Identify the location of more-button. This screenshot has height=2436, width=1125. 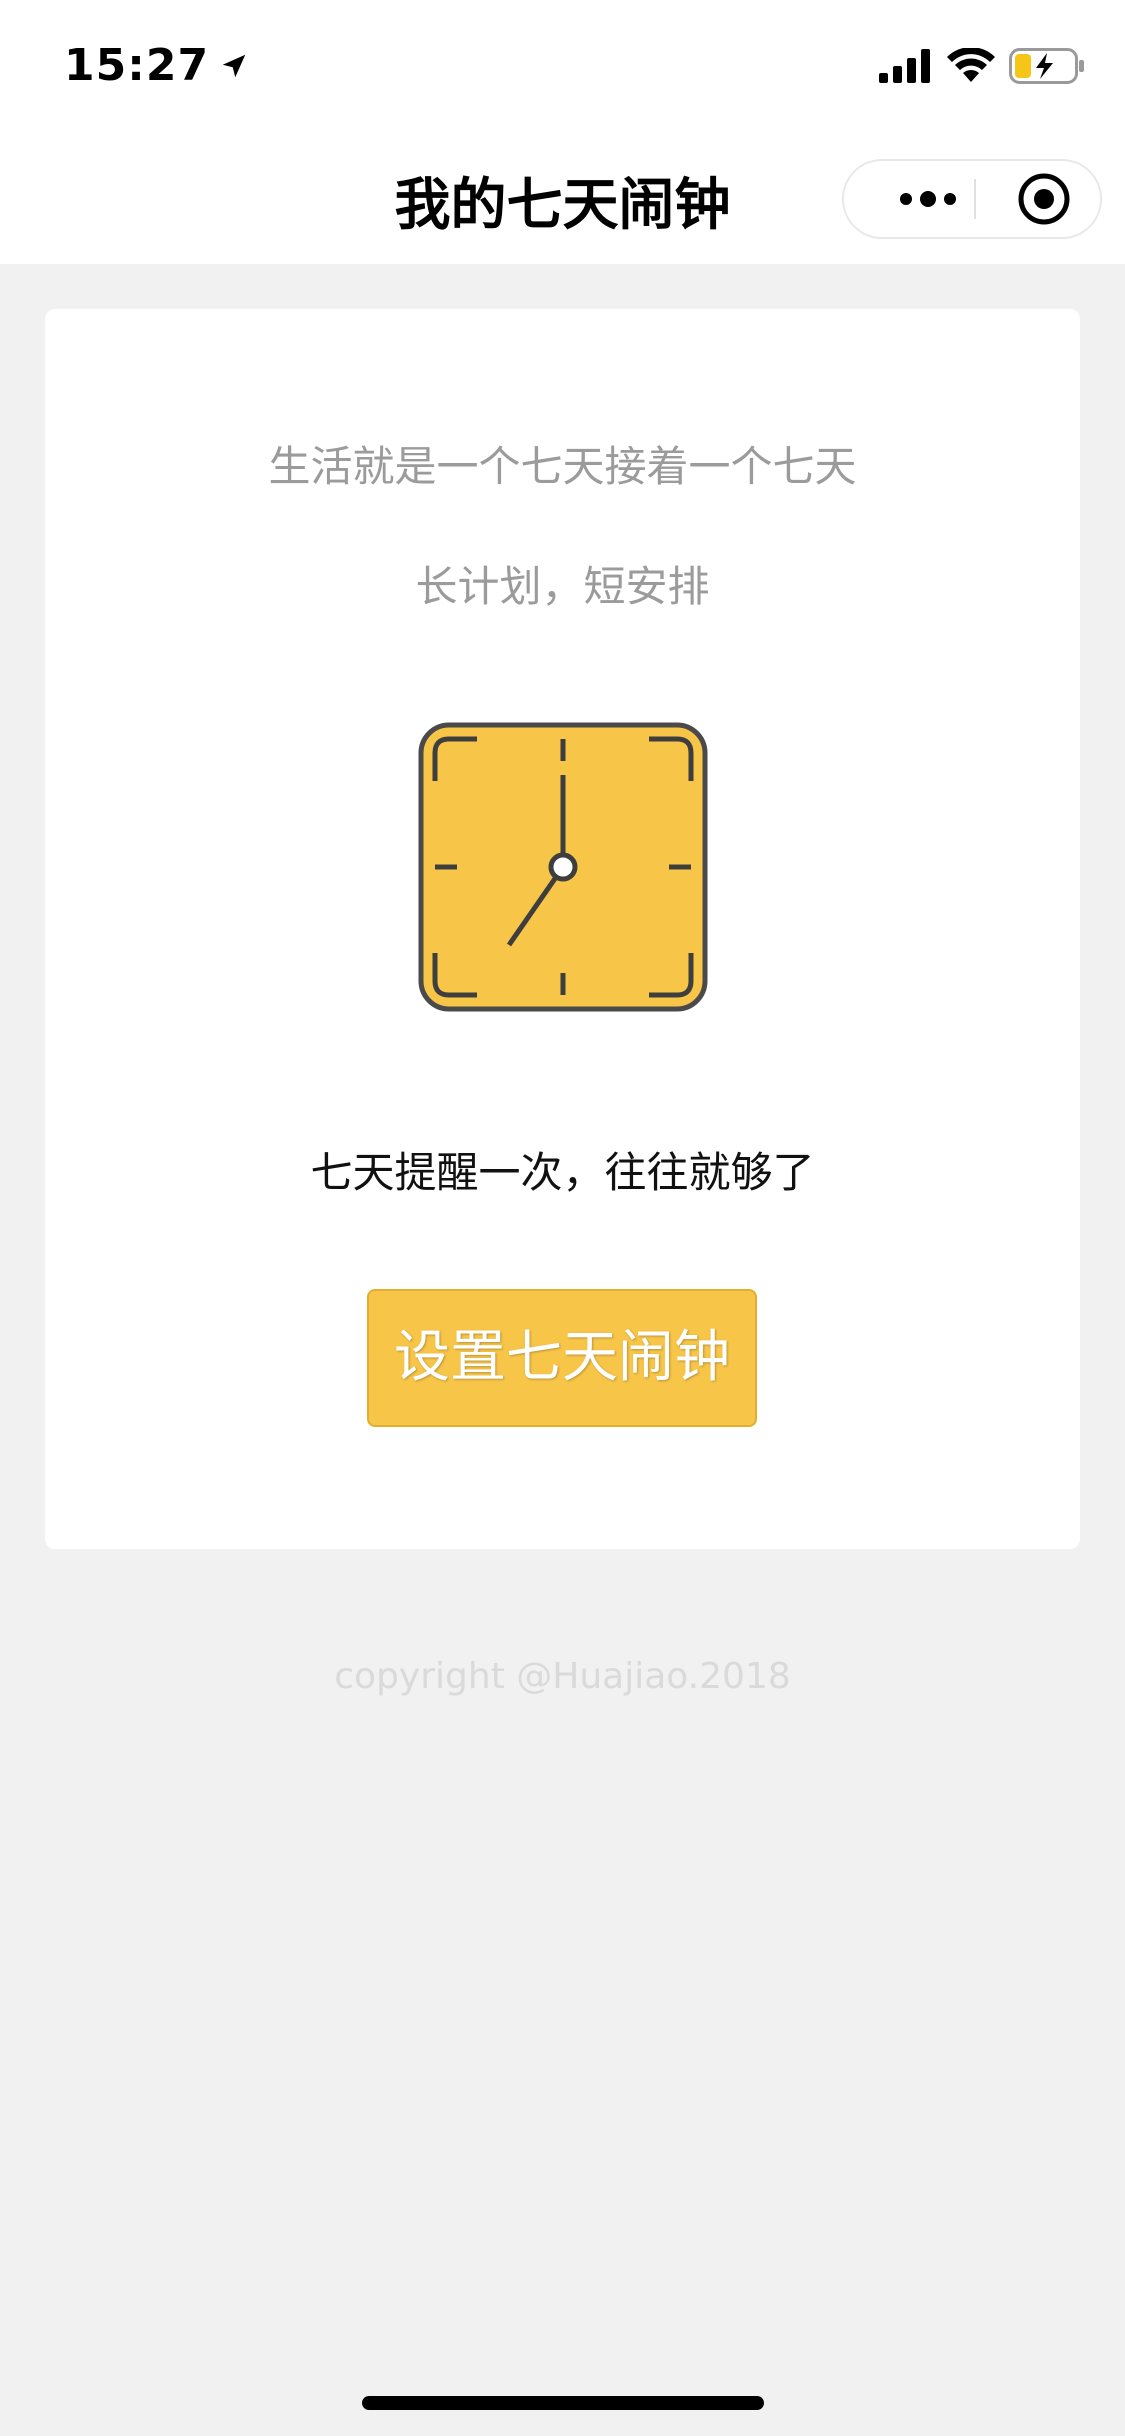
(928, 199).